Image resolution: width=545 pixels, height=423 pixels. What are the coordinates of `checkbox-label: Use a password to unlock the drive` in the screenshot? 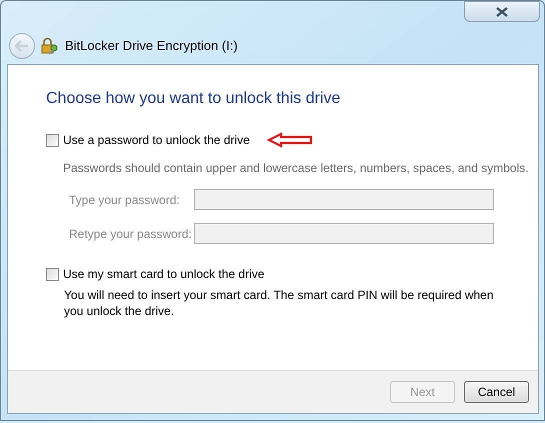 It's located at (156, 140).